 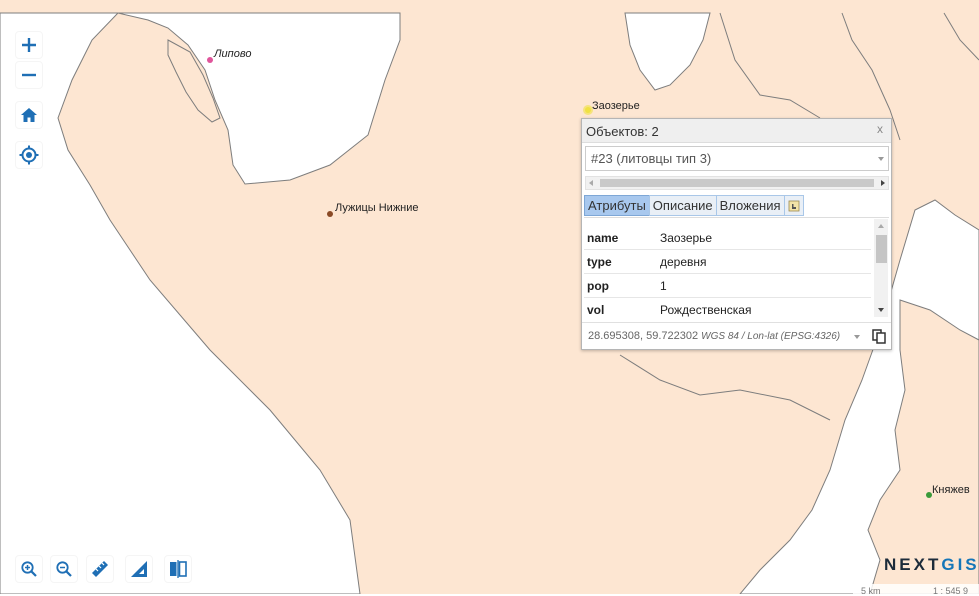 I want to click on measure-area-icon, so click(x=139, y=569).